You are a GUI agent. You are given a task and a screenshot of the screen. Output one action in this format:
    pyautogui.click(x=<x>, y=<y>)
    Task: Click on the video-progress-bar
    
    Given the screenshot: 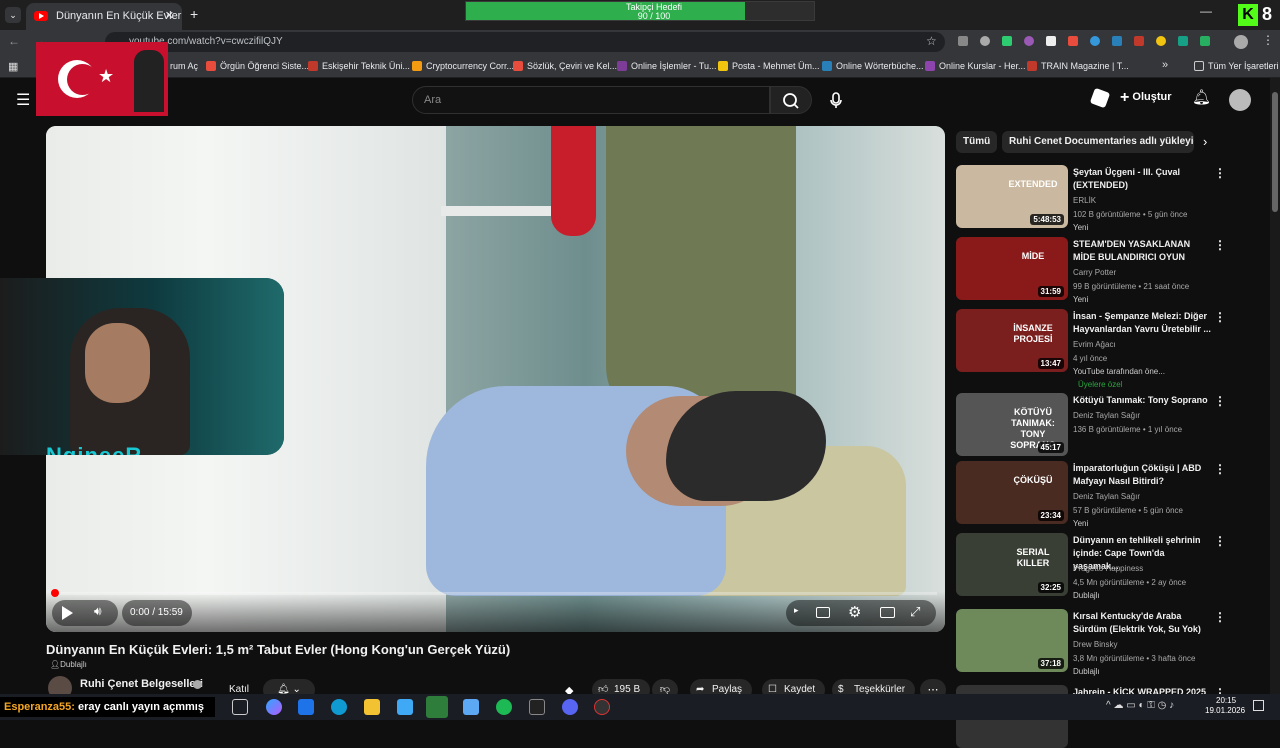 What is the action you would take?
    pyautogui.click(x=494, y=593)
    